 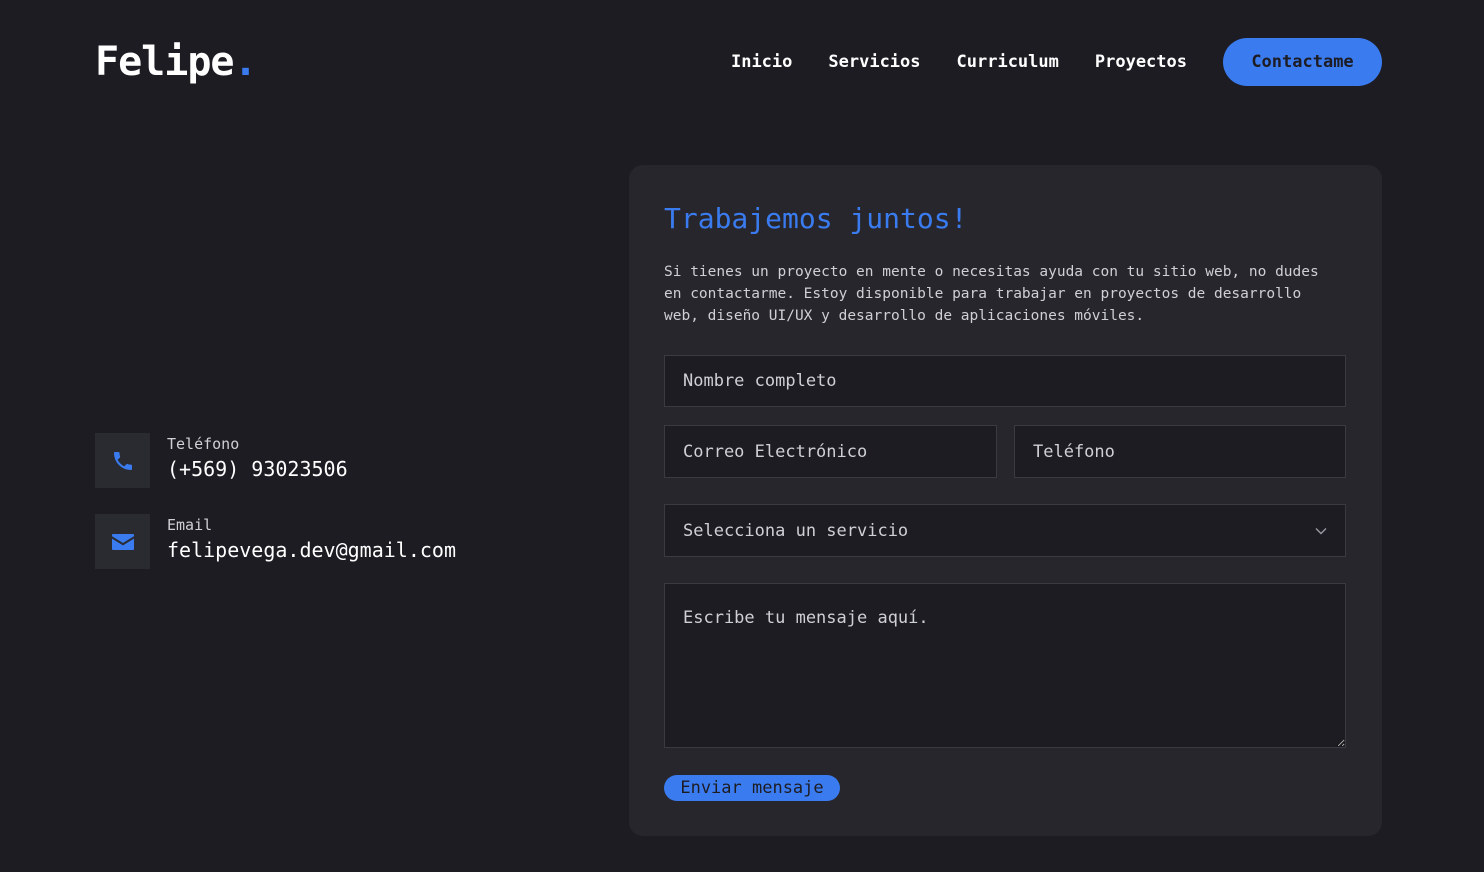 I want to click on phone-icon, so click(x=122, y=460).